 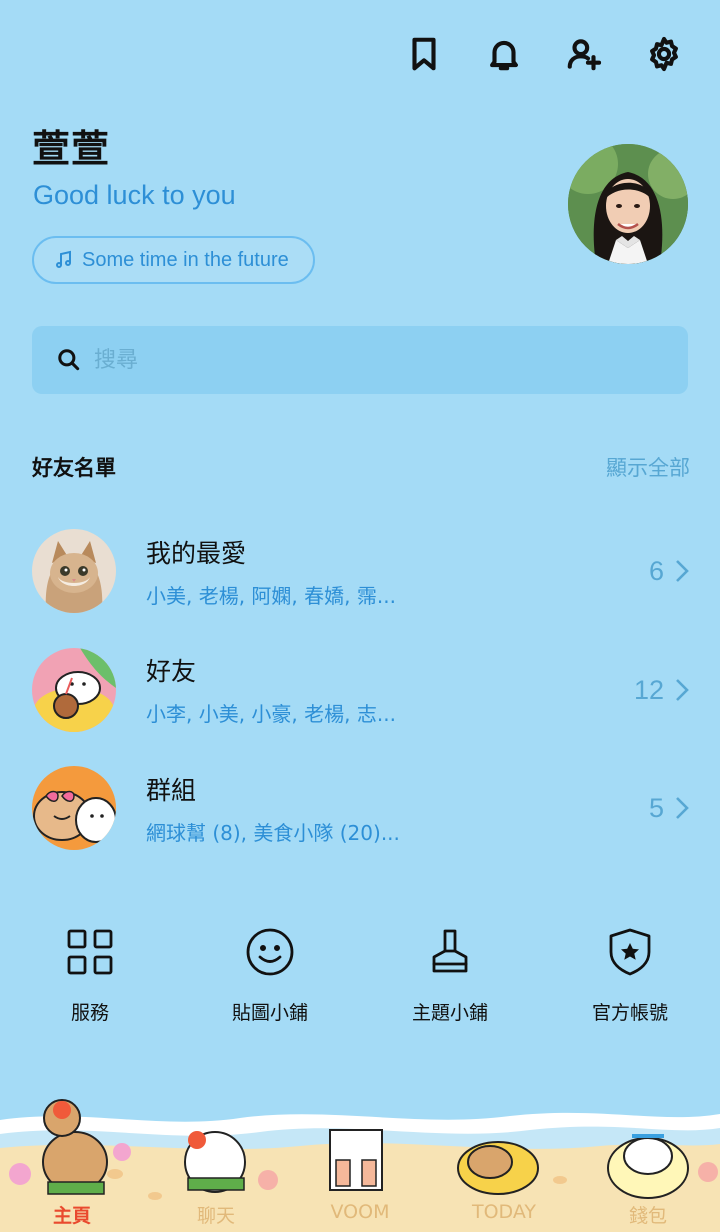 What do you see at coordinates (72, 1214) in the screenshot?
I see `tab-home: 主頁` at bounding box center [72, 1214].